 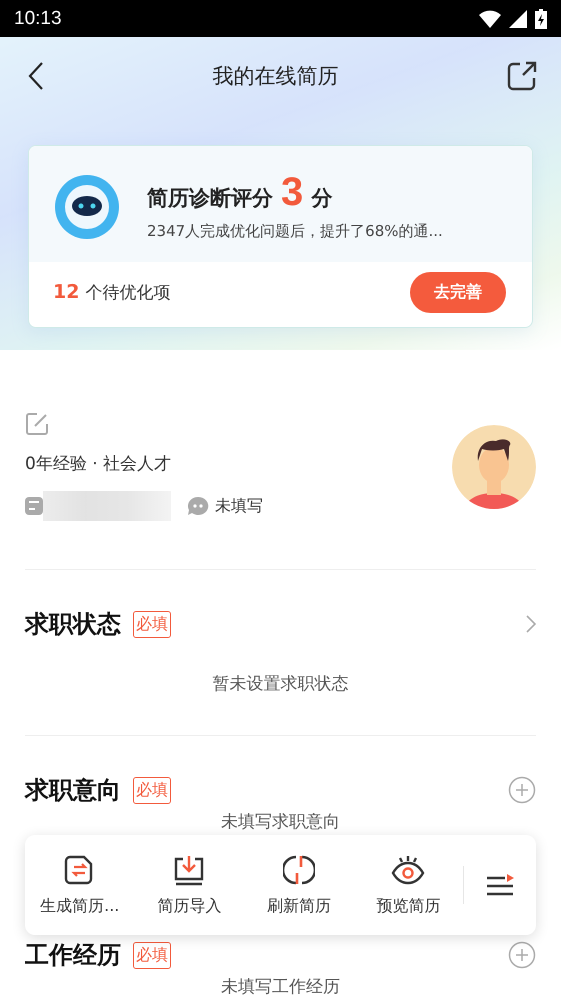 What do you see at coordinates (408, 870) in the screenshot?
I see `eye-icon` at bounding box center [408, 870].